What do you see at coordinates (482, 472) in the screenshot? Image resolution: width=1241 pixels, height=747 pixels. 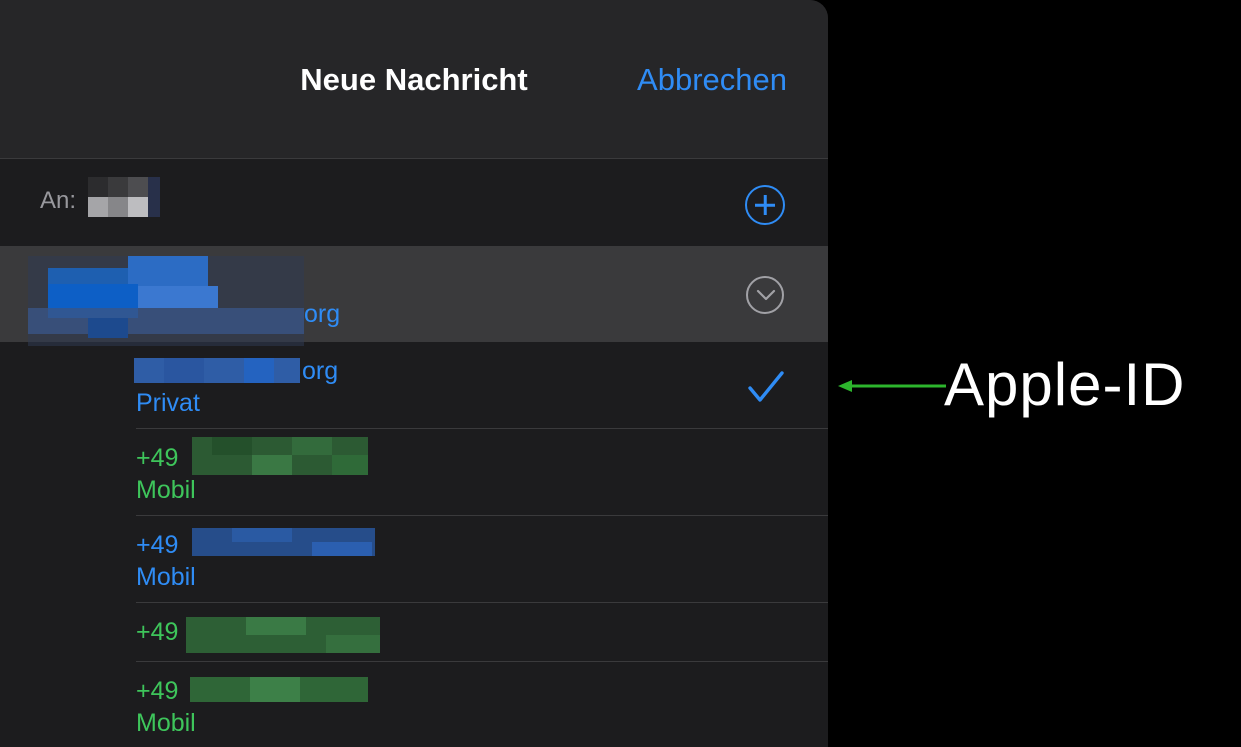 I see `address-item-mobile-1: +49 Mobil` at bounding box center [482, 472].